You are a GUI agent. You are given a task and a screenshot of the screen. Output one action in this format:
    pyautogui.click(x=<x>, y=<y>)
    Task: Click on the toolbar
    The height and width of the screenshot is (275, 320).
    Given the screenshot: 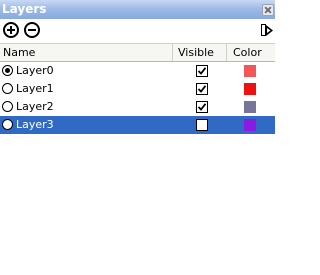 What is the action you would take?
    pyautogui.click(x=137, y=31)
    